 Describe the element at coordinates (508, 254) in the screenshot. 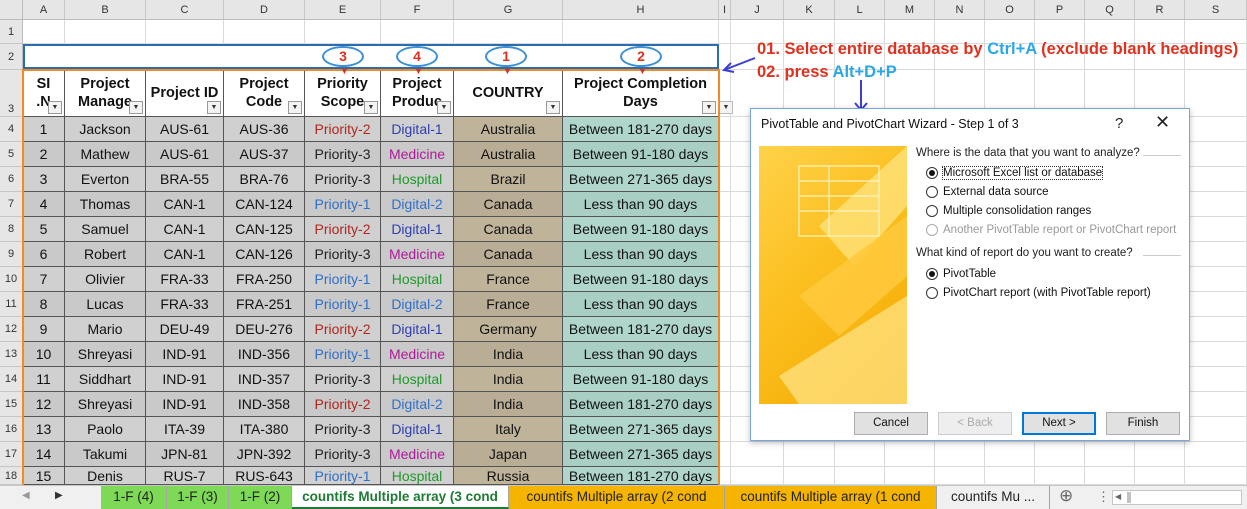

I see `table-cell: Canada` at that location.